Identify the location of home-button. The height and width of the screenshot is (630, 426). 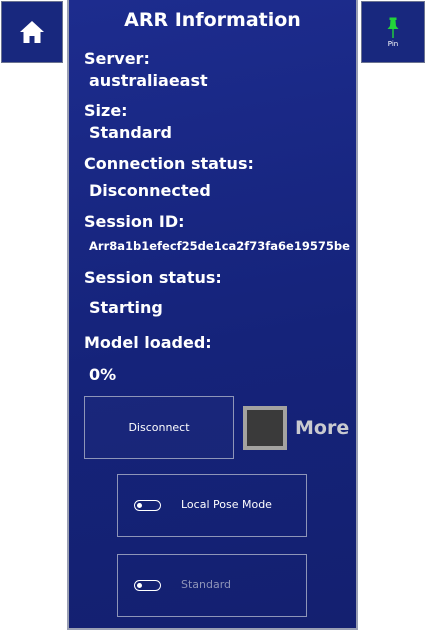
(32, 32).